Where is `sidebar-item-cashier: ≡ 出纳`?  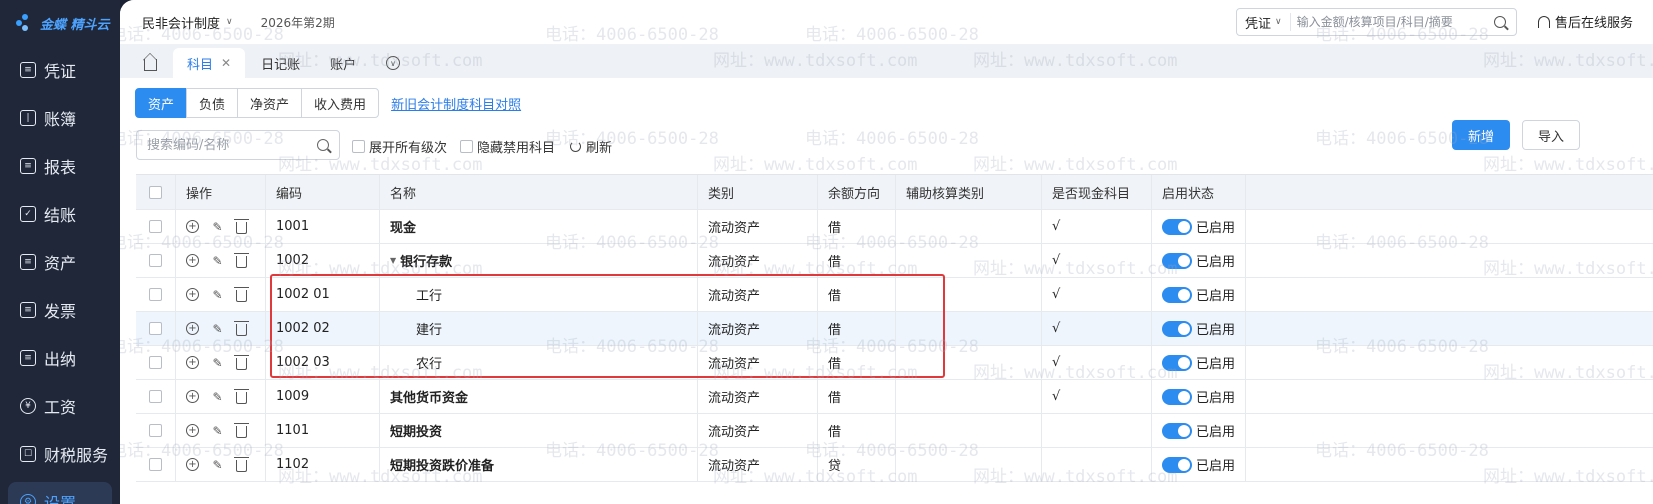 sidebar-item-cashier: ≡ 出纳 is located at coordinates (60, 358).